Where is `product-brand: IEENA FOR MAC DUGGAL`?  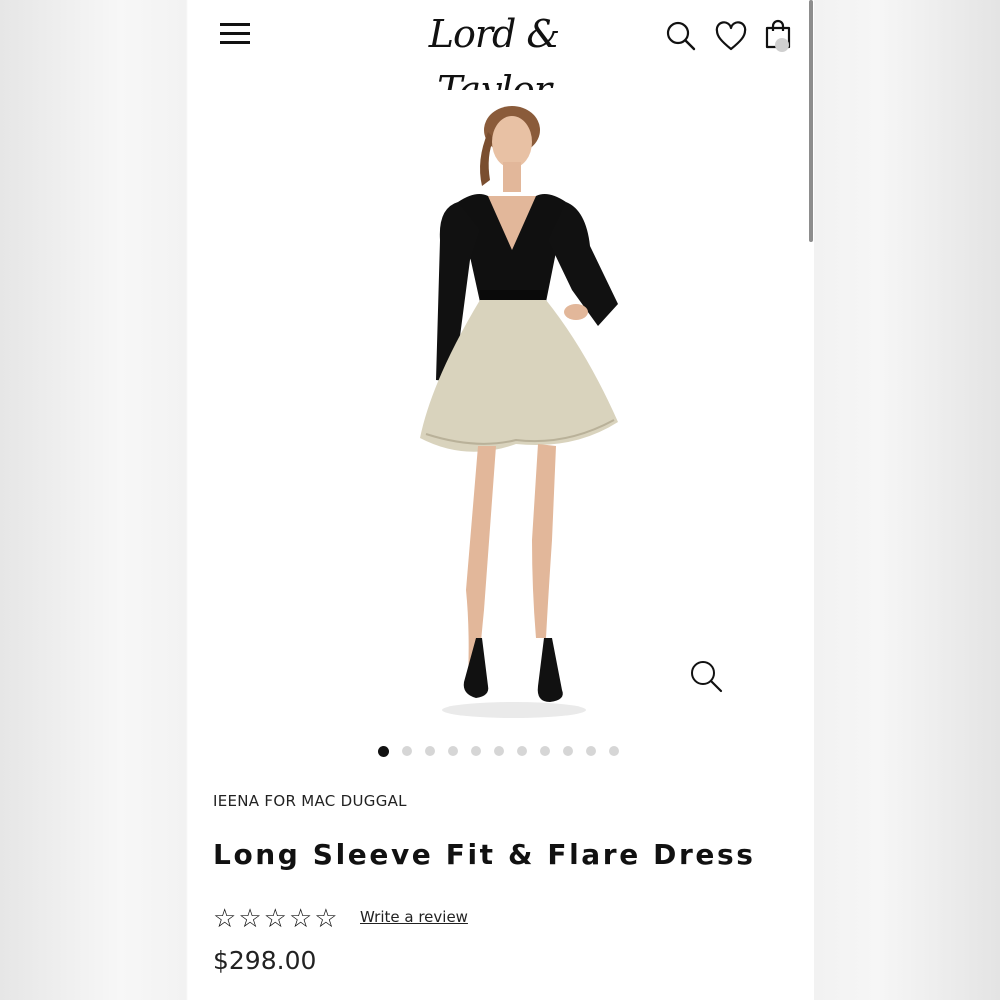 product-brand: IEENA FOR MAC DUGGAL is located at coordinates (310, 801).